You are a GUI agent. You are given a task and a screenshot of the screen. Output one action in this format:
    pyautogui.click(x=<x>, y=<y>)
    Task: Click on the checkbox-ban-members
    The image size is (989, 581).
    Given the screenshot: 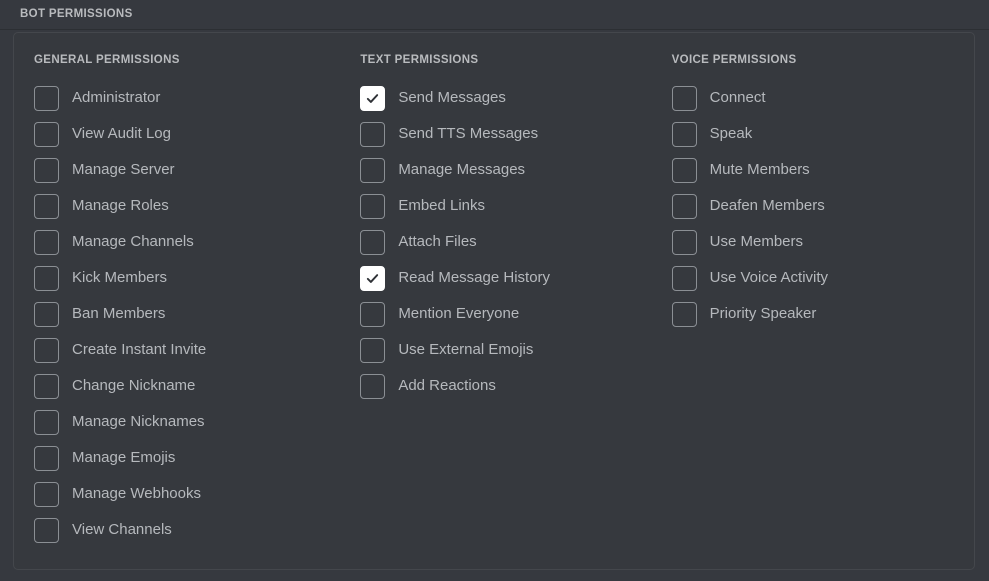 What is the action you would take?
    pyautogui.click(x=46, y=314)
    